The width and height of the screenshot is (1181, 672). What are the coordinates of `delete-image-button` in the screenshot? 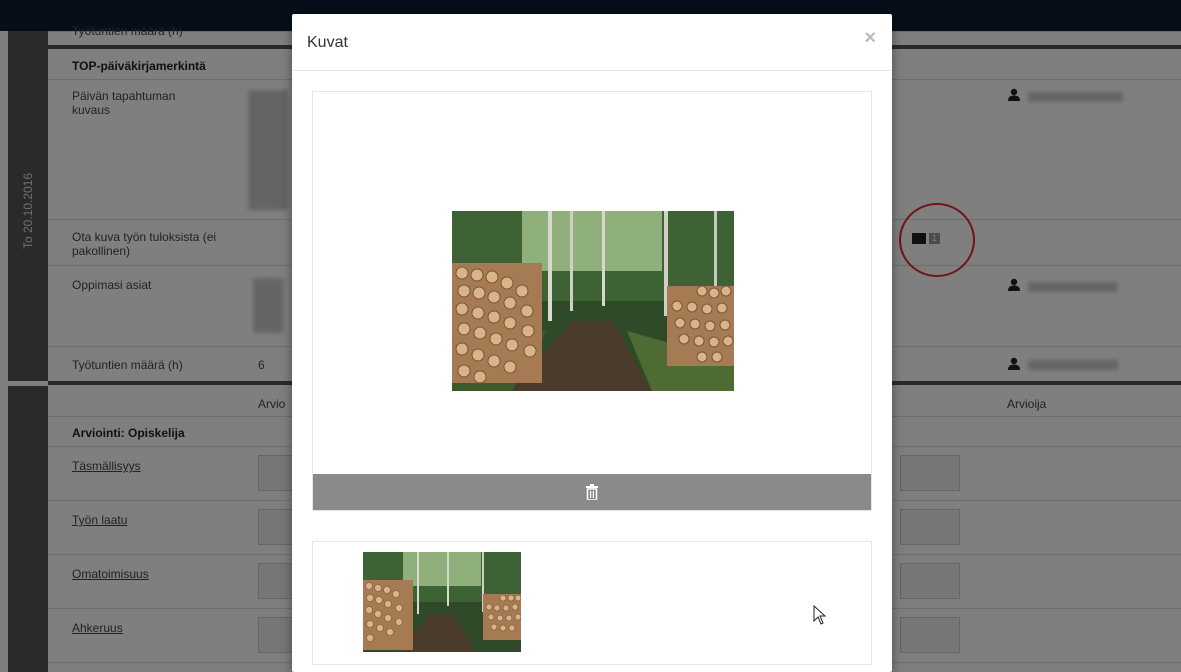 It's located at (592, 492).